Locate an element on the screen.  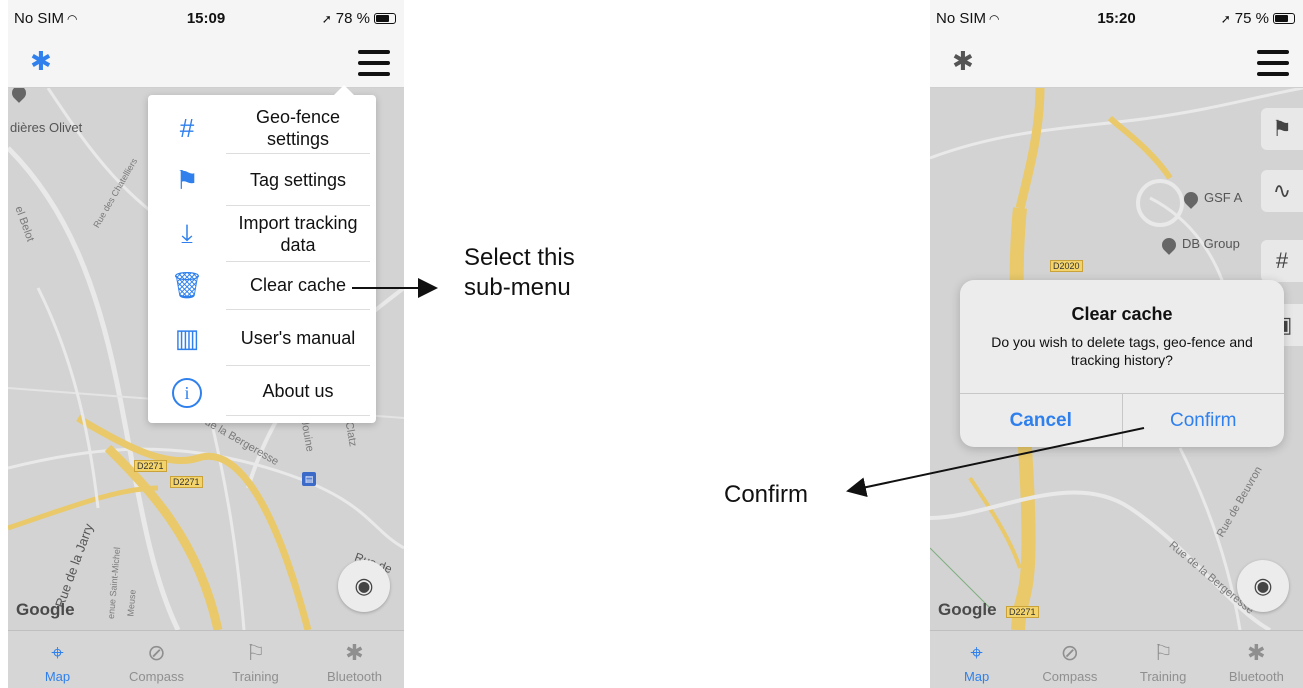
arrow-to-confirm is located at coordinates (995, 462).